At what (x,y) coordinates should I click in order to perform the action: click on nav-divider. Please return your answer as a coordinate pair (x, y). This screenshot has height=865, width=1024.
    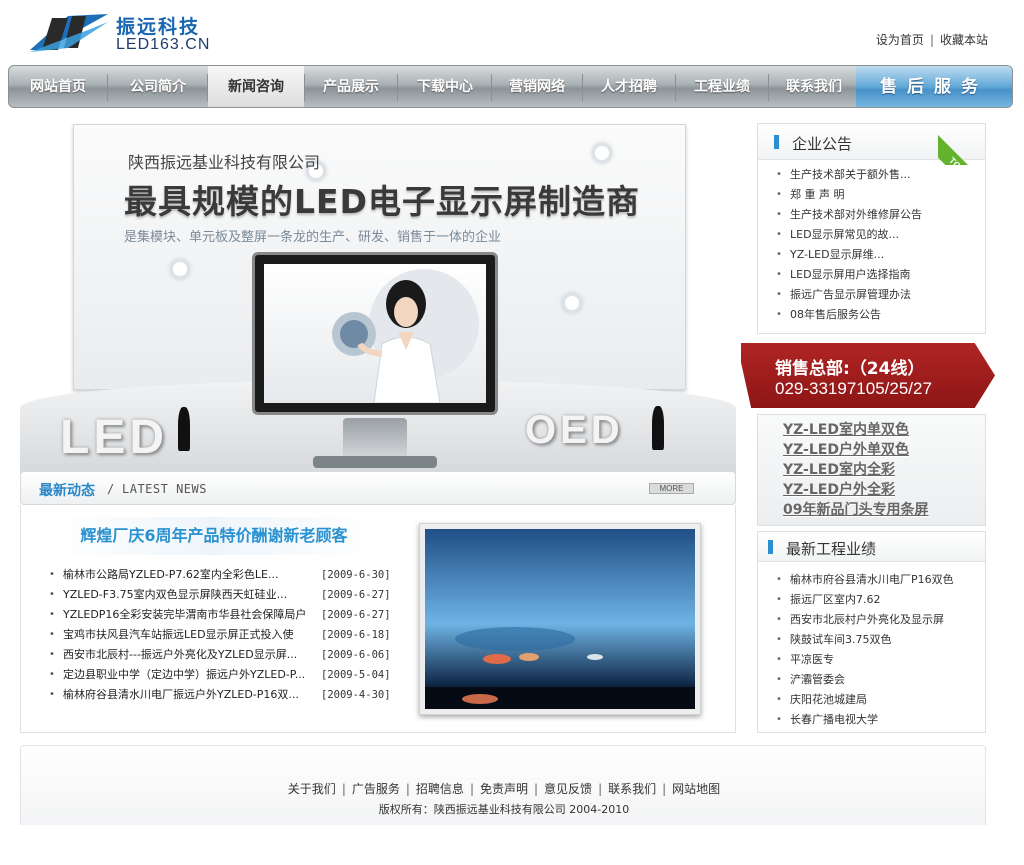
    Looking at the image, I should click on (107, 87).